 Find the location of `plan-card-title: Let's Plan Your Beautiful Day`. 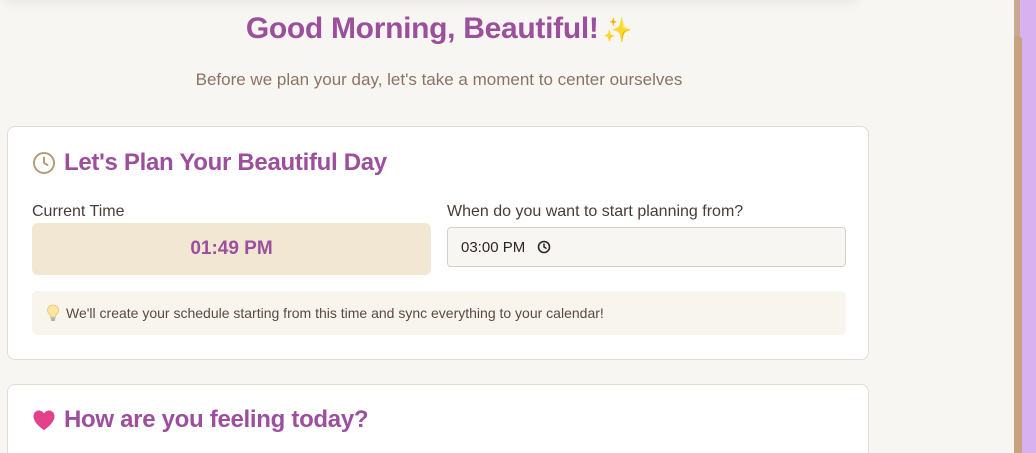

plan-card-title: Let's Plan Your Beautiful Day is located at coordinates (209, 163).